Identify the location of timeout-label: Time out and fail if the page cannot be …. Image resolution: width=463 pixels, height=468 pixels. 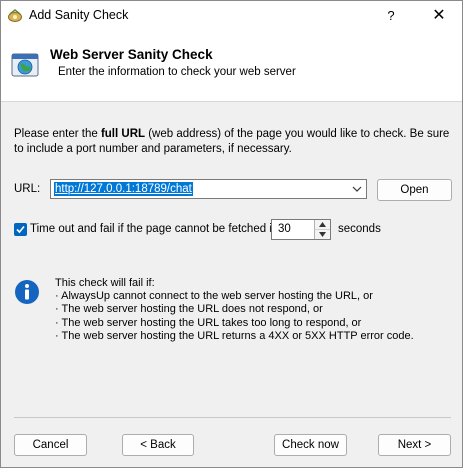
(154, 229).